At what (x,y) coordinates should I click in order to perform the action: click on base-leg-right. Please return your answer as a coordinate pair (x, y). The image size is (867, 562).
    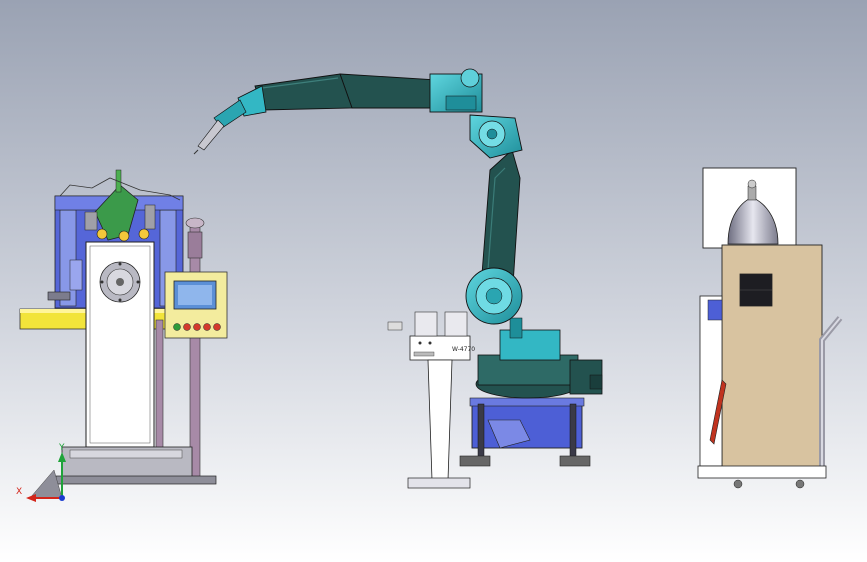
    Looking at the image, I should click on (573, 431).